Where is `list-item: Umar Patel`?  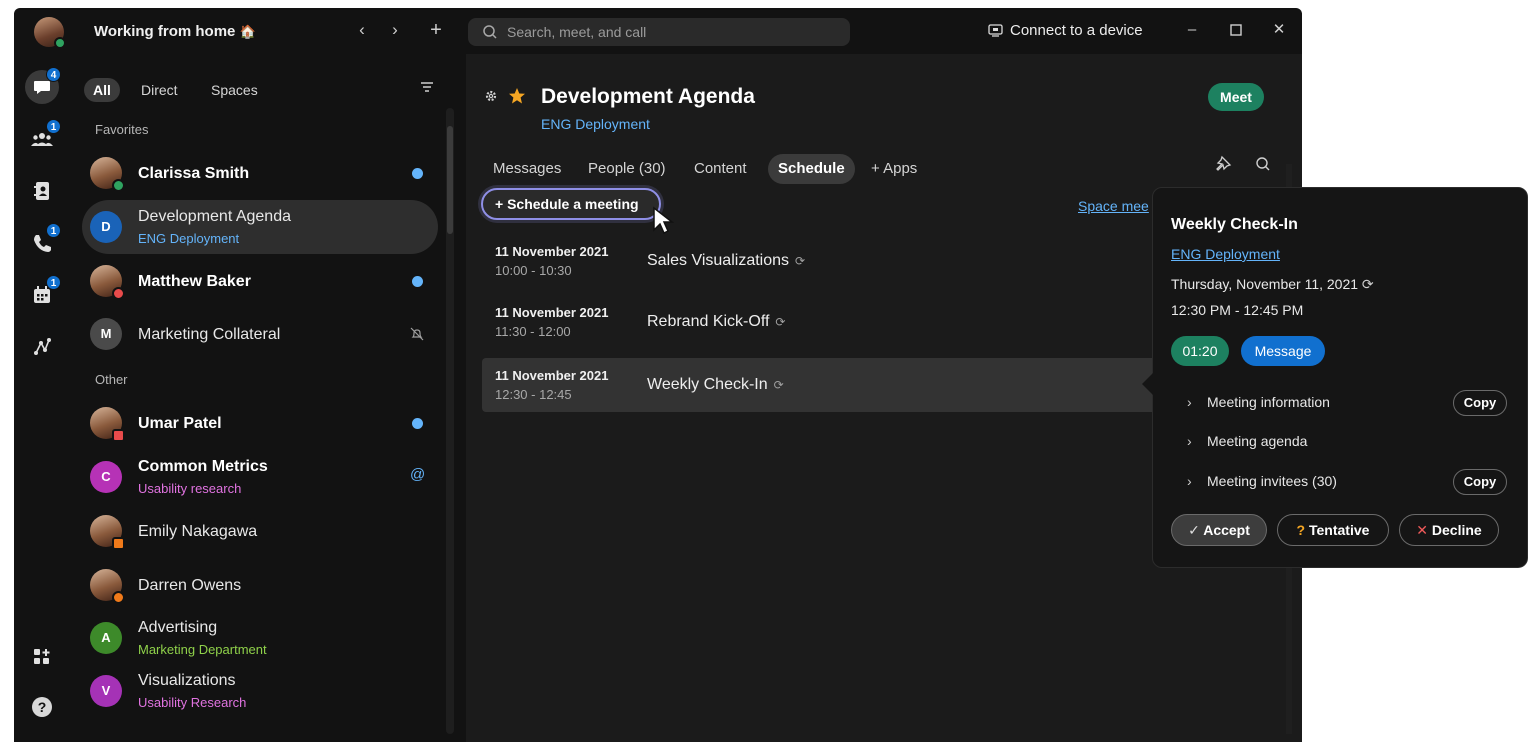
list-item: Umar Patel is located at coordinates (260, 423).